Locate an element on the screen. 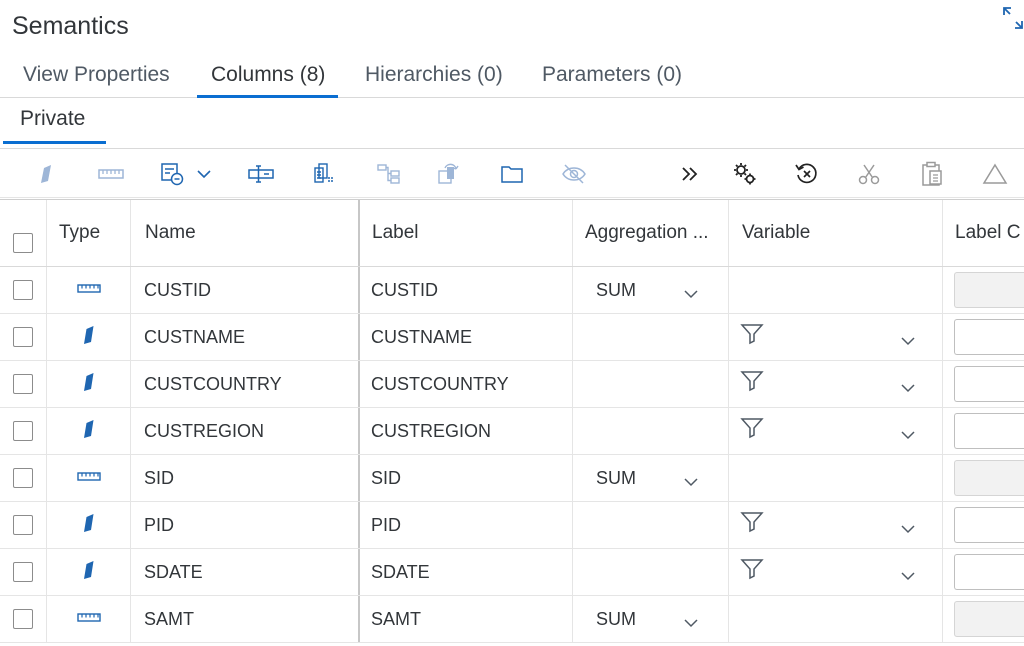 This screenshot has height=646, width=1024. table-row: PID PID is located at coordinates (512, 525).